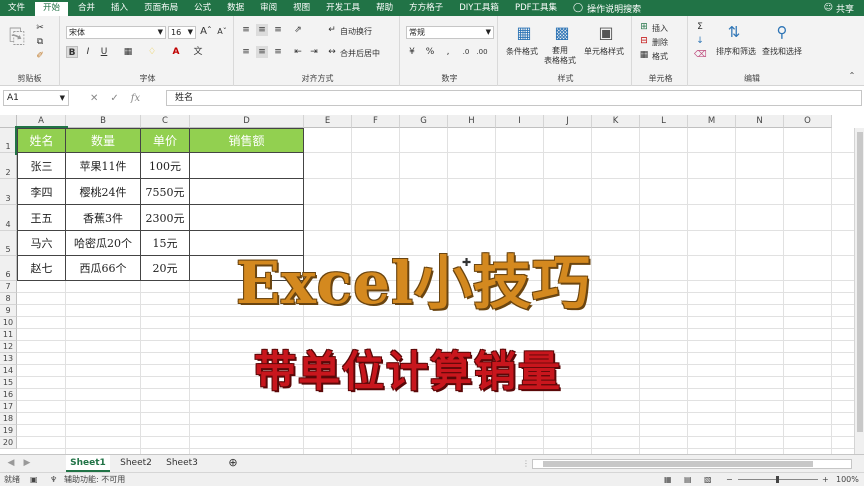 This screenshot has height=486, width=864. I want to click on column-header: D, so click(247, 121).